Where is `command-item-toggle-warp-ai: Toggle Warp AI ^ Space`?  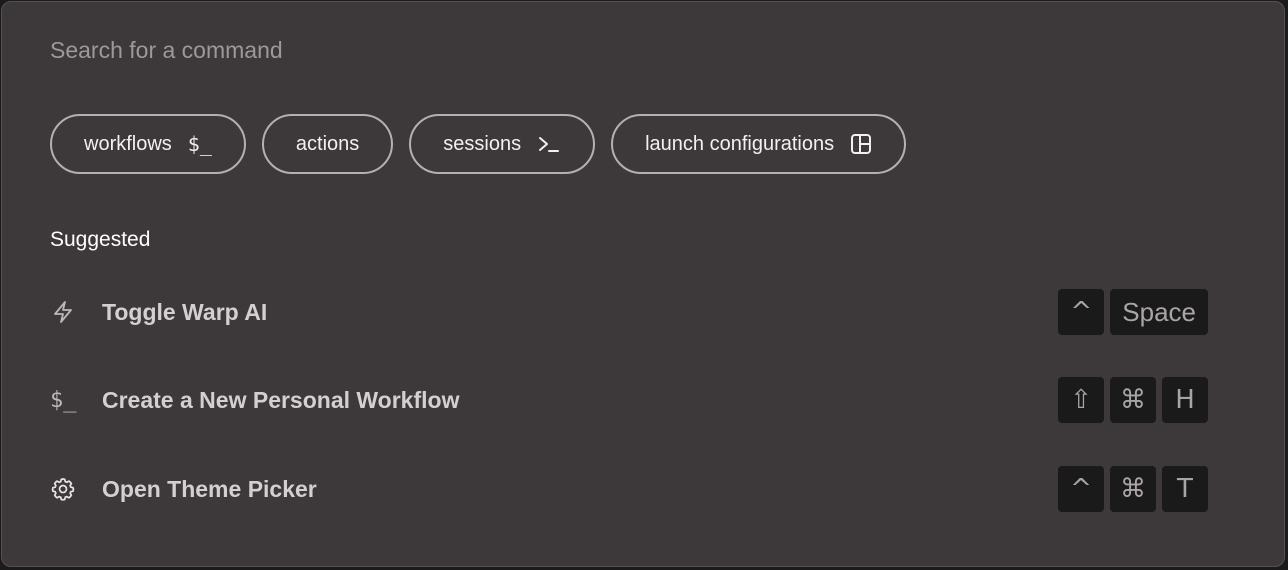 command-item-toggle-warp-ai: Toggle Warp AI ^ Space is located at coordinates (629, 312).